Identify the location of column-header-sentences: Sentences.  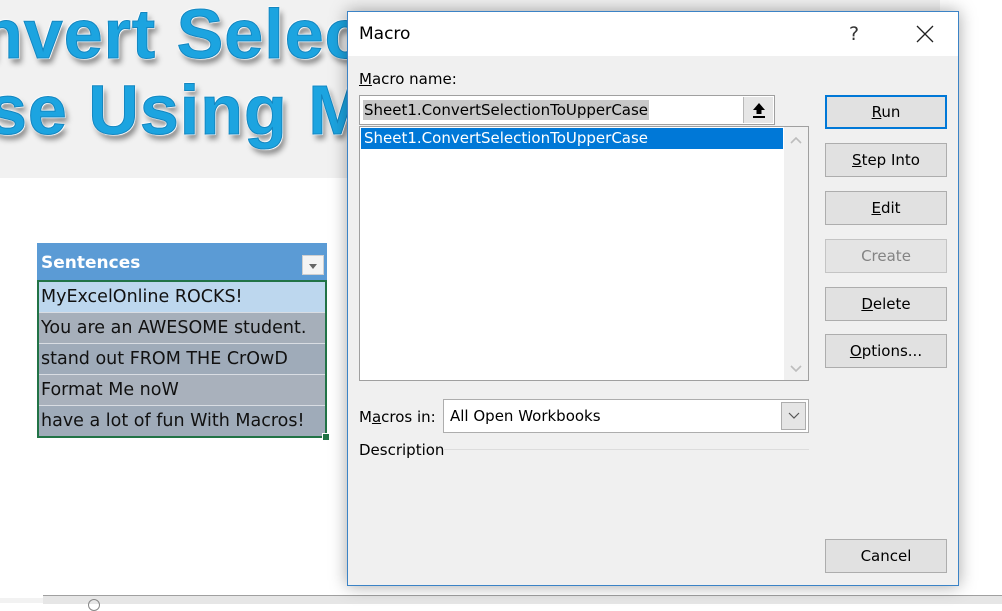
(91, 263).